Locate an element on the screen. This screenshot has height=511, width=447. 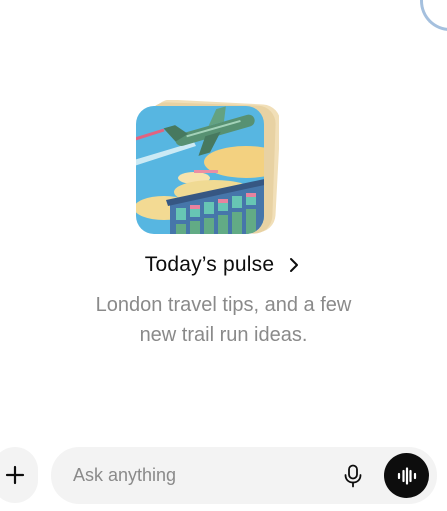
pulse-title: Today’s pulse is located at coordinates (209, 264).